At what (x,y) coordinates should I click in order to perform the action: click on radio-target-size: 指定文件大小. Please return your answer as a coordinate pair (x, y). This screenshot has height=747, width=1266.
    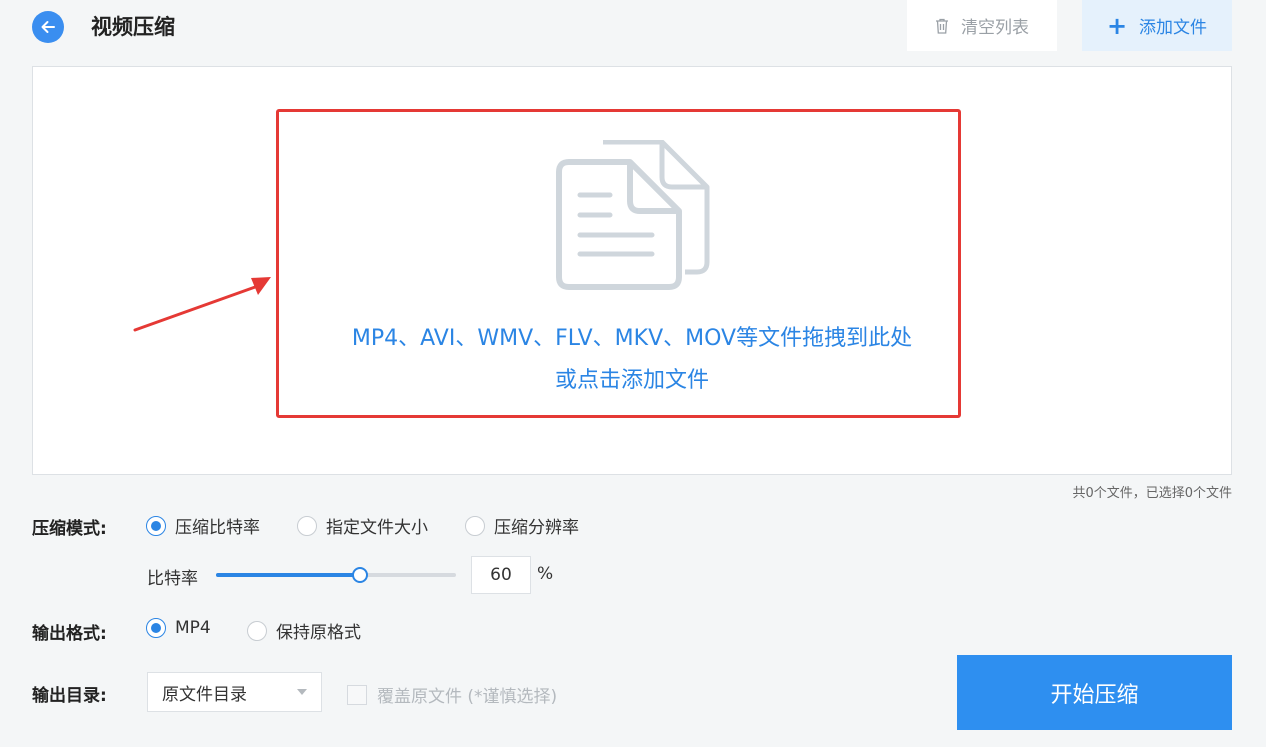
    Looking at the image, I should click on (362, 525).